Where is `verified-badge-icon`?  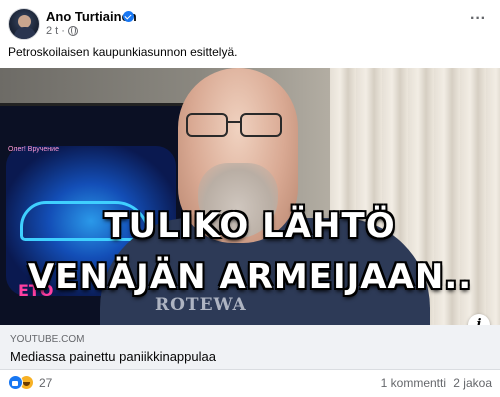 verified-badge-icon is located at coordinates (128, 16).